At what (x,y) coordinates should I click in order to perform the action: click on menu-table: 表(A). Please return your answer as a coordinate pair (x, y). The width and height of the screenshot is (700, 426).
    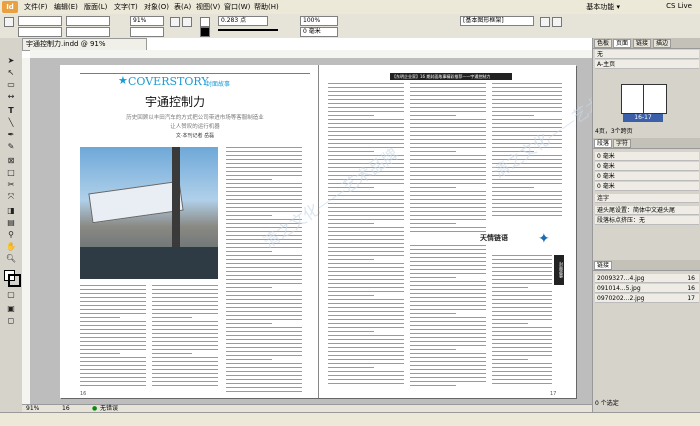
    Looking at the image, I should click on (182, 7).